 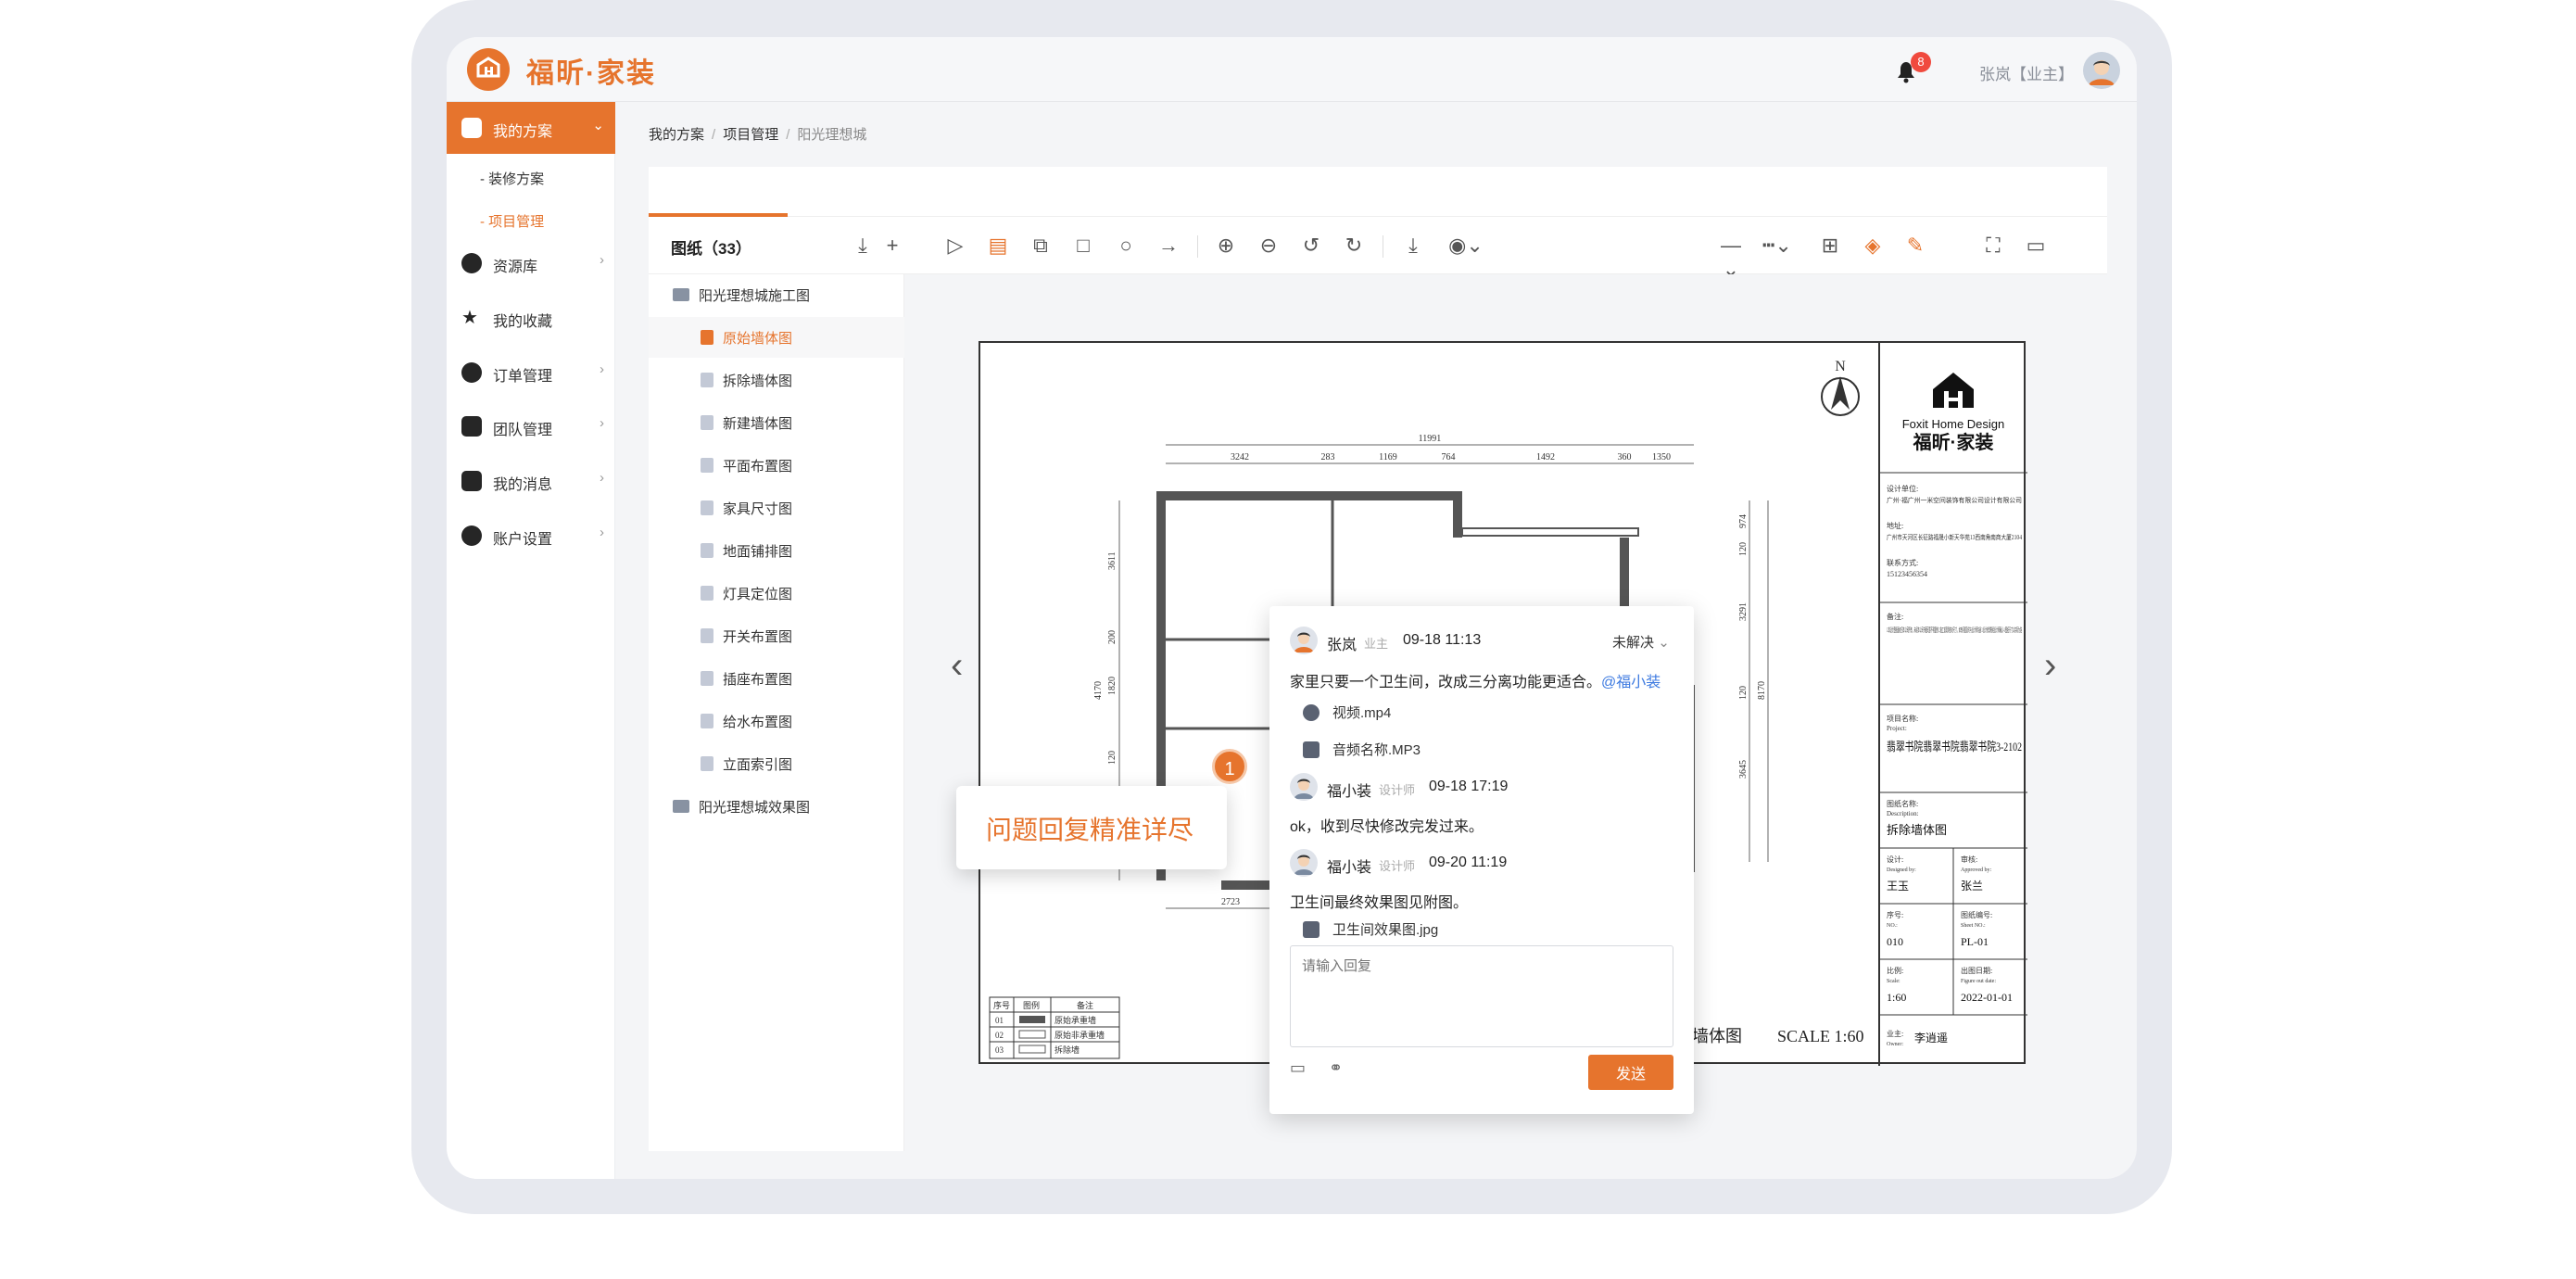 What do you see at coordinates (602, 532) in the screenshot?
I see `chevron-right-icon: ›` at bounding box center [602, 532].